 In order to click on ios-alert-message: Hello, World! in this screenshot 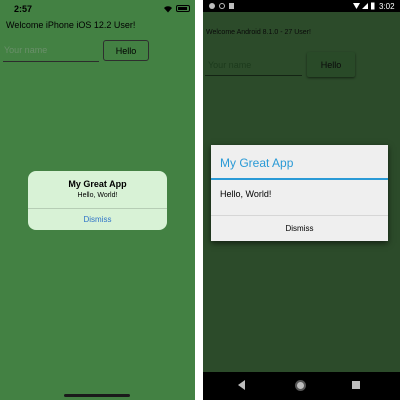, I will do `click(97, 195)`.